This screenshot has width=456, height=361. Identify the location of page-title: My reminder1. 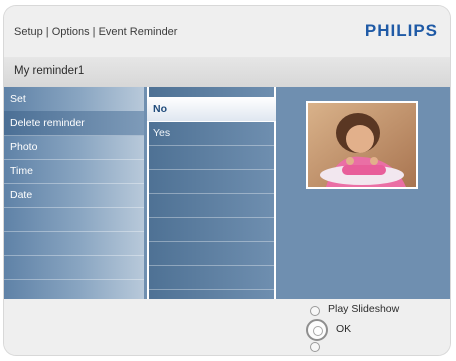
(49, 71).